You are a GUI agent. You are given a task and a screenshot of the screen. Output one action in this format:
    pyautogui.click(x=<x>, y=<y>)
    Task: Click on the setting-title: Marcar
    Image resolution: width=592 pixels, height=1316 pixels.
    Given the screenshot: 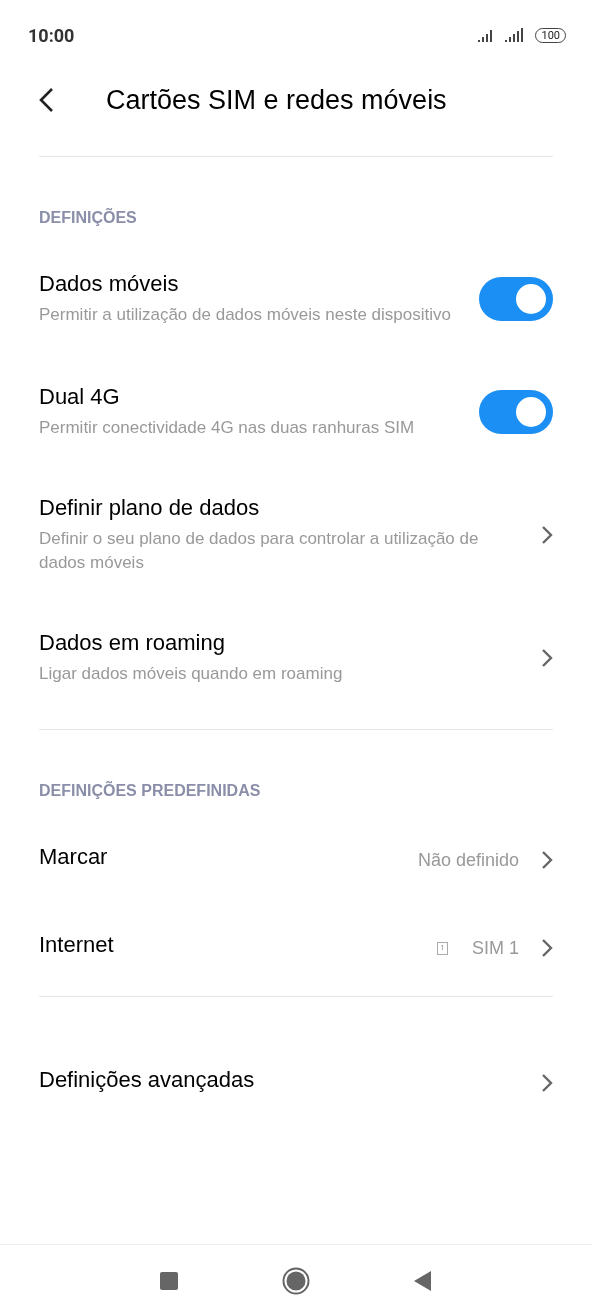 What is the action you would take?
    pyautogui.click(x=74, y=857)
    